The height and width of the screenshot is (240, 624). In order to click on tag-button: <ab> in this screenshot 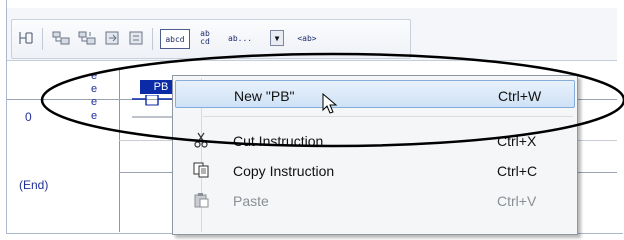, I will do `click(307, 38)`.